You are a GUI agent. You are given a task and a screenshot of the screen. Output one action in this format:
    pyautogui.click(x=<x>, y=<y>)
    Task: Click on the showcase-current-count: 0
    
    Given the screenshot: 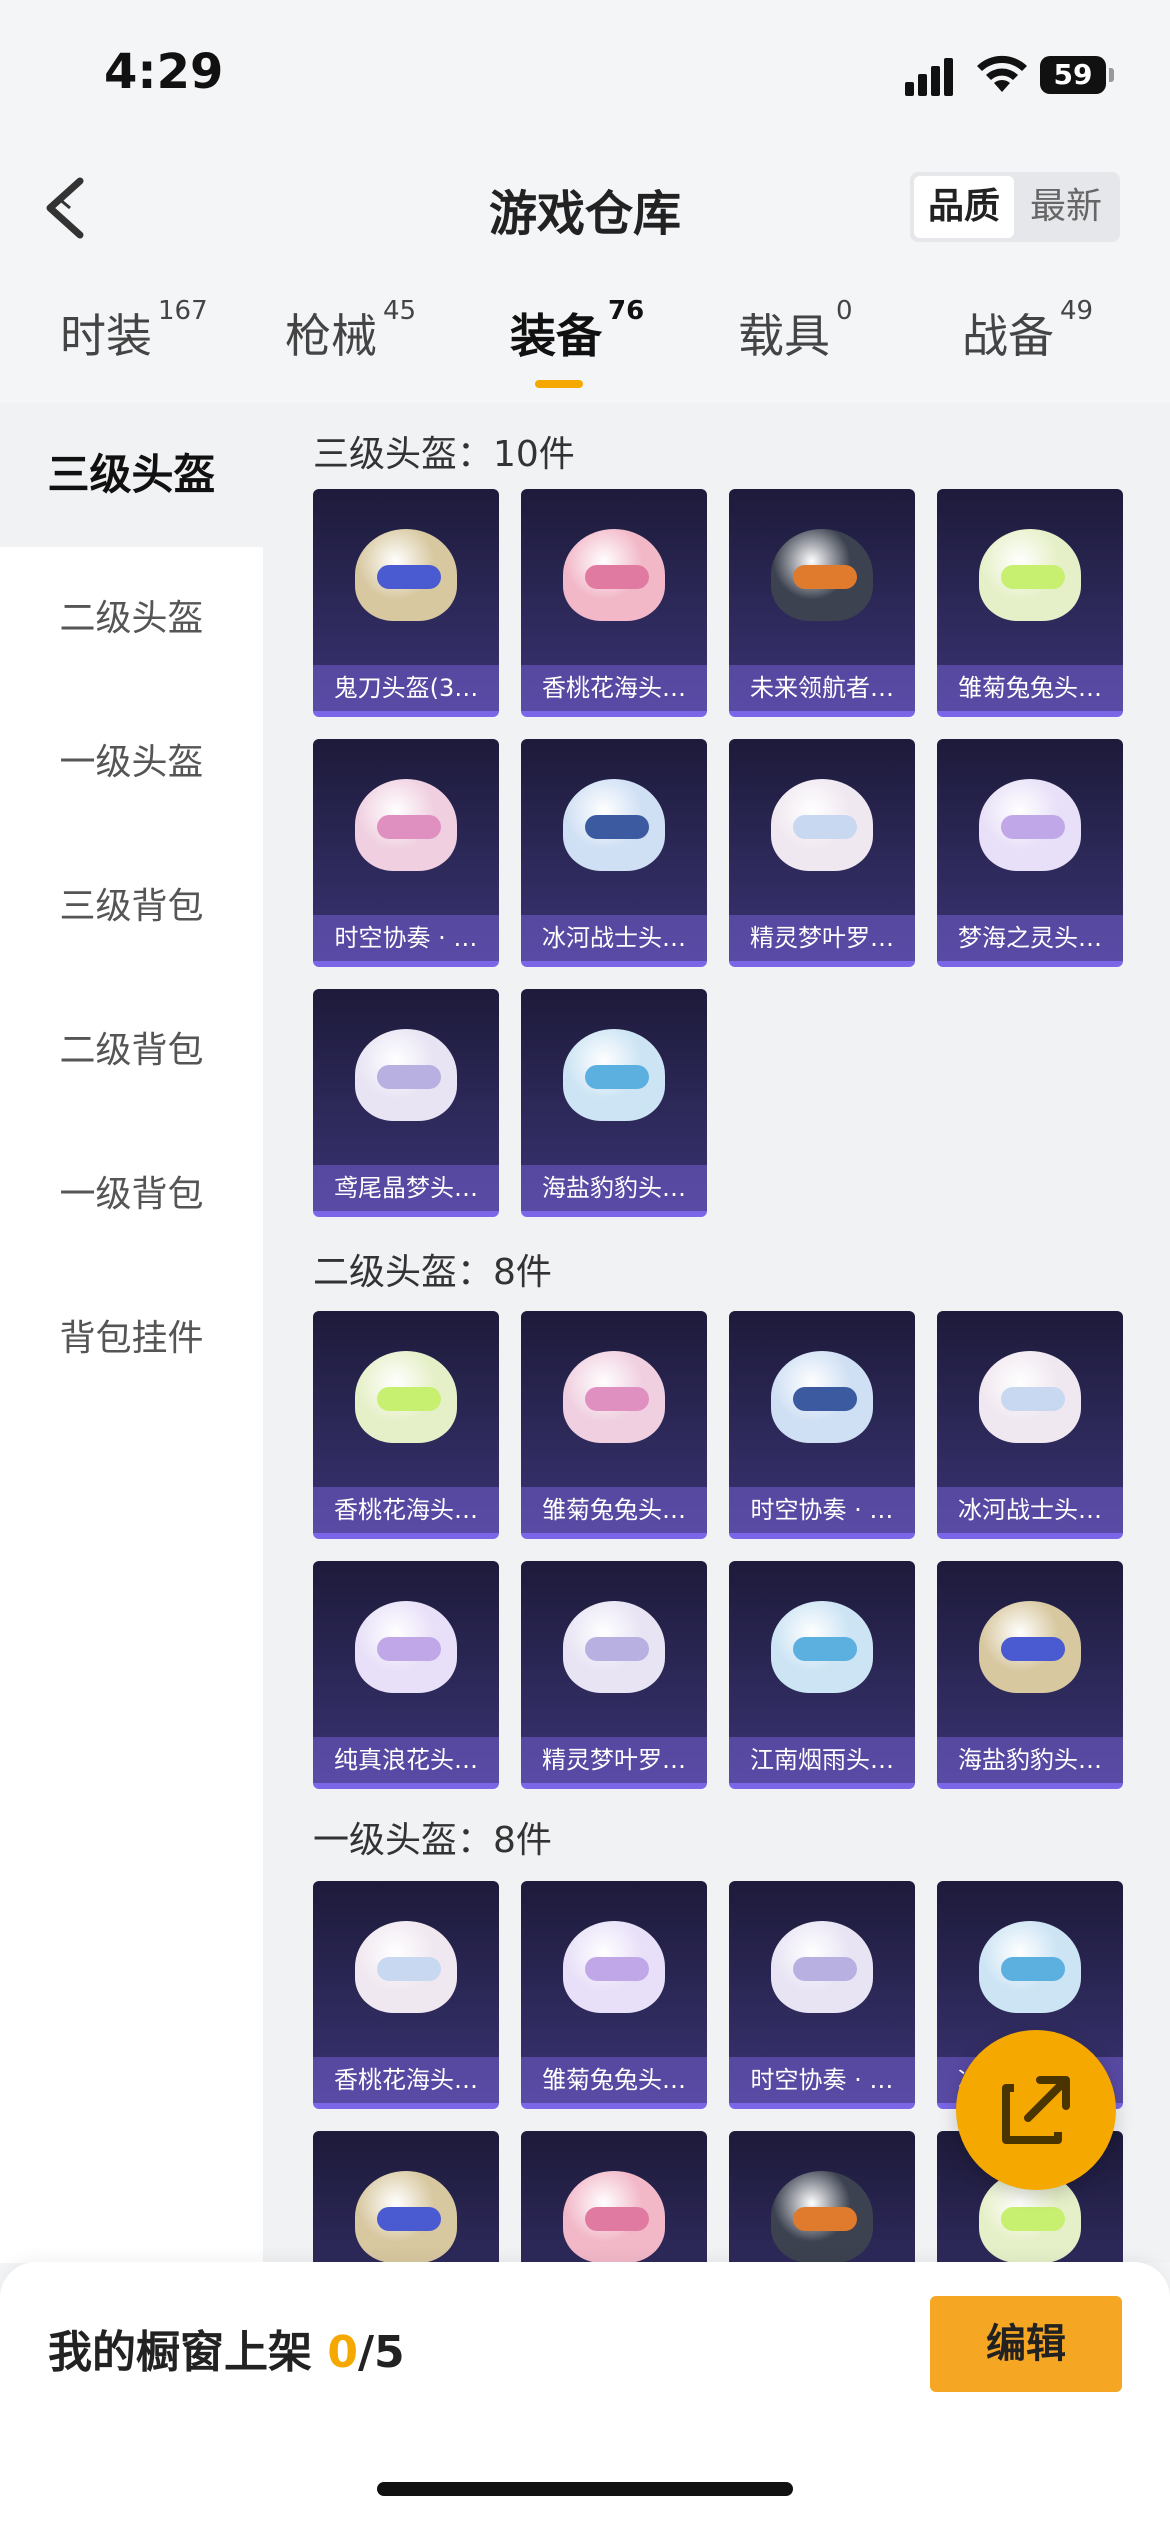 What is the action you would take?
    pyautogui.click(x=342, y=2352)
    